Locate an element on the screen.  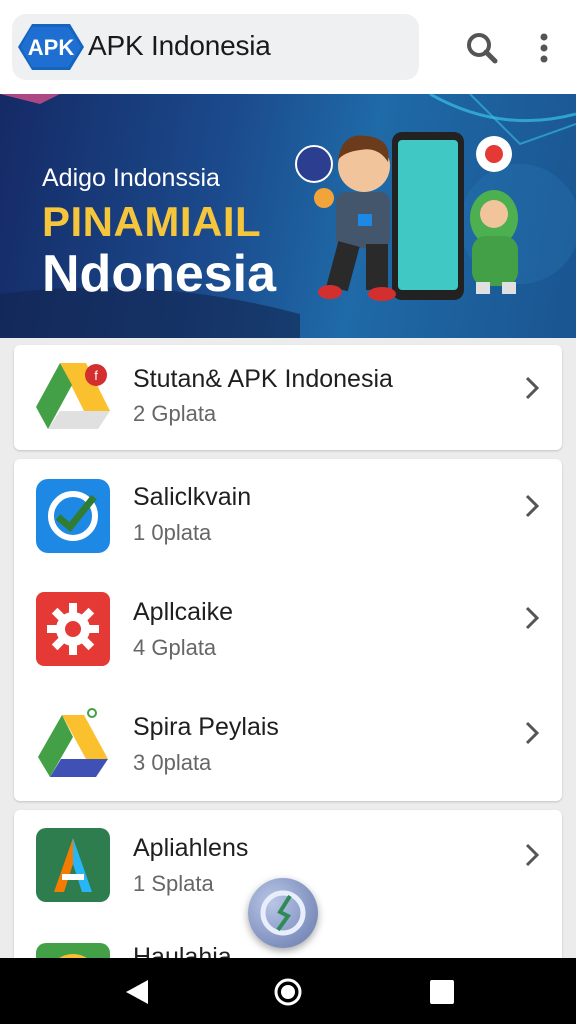
app-name: Apllcaike is located at coordinates (183, 612).